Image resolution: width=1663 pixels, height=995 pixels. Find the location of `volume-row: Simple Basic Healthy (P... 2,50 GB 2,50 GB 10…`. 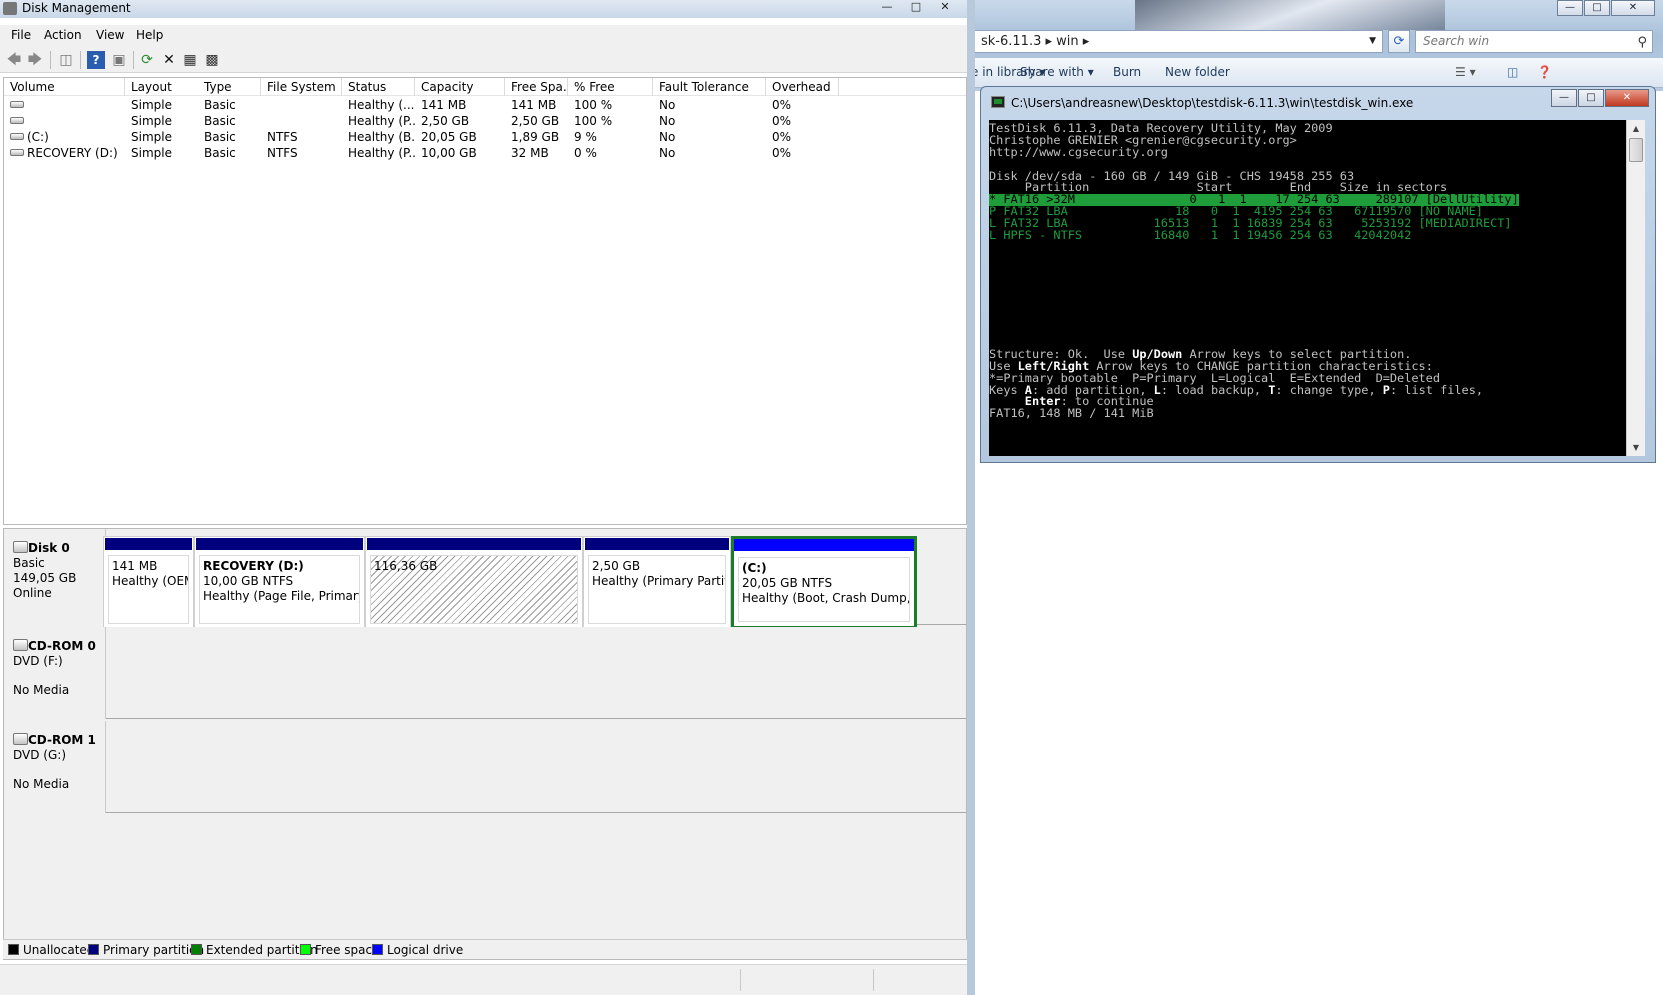

volume-row: Simple Basic Healthy (P... 2,50 GB 2,50 GB 10… is located at coordinates (484, 121).